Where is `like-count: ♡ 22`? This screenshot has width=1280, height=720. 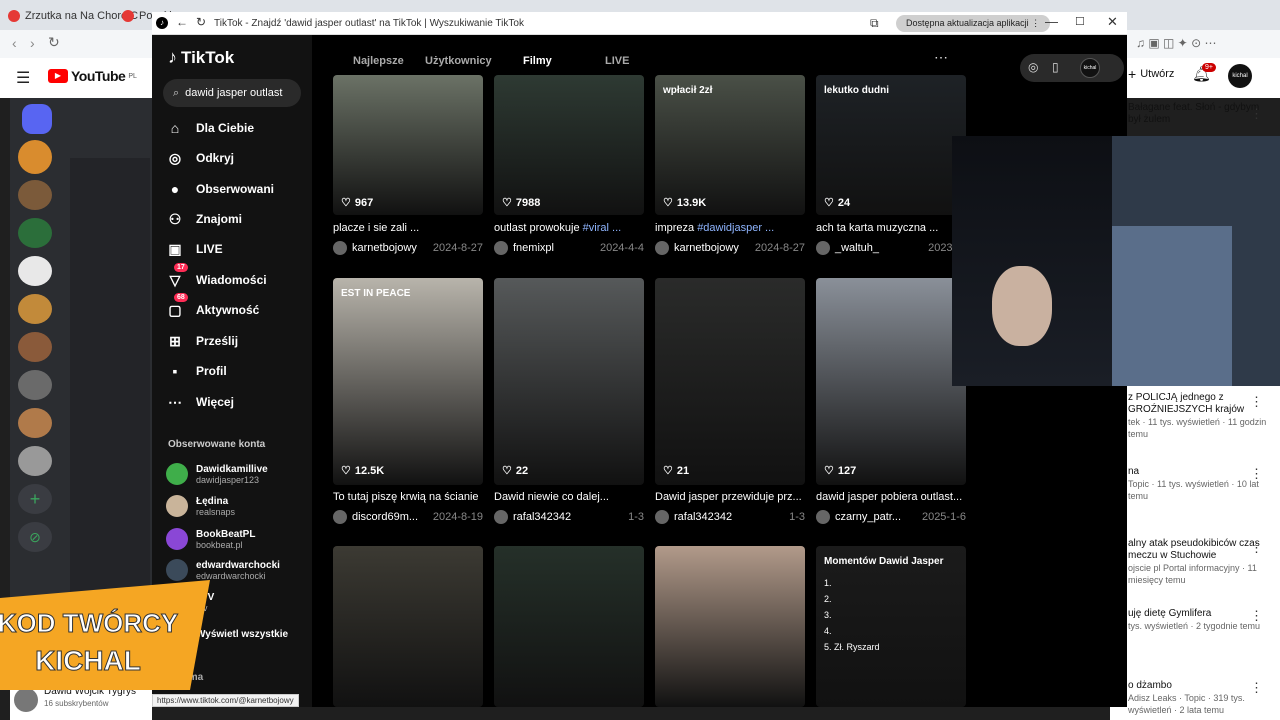
like-count: ♡ 22 is located at coordinates (515, 471).